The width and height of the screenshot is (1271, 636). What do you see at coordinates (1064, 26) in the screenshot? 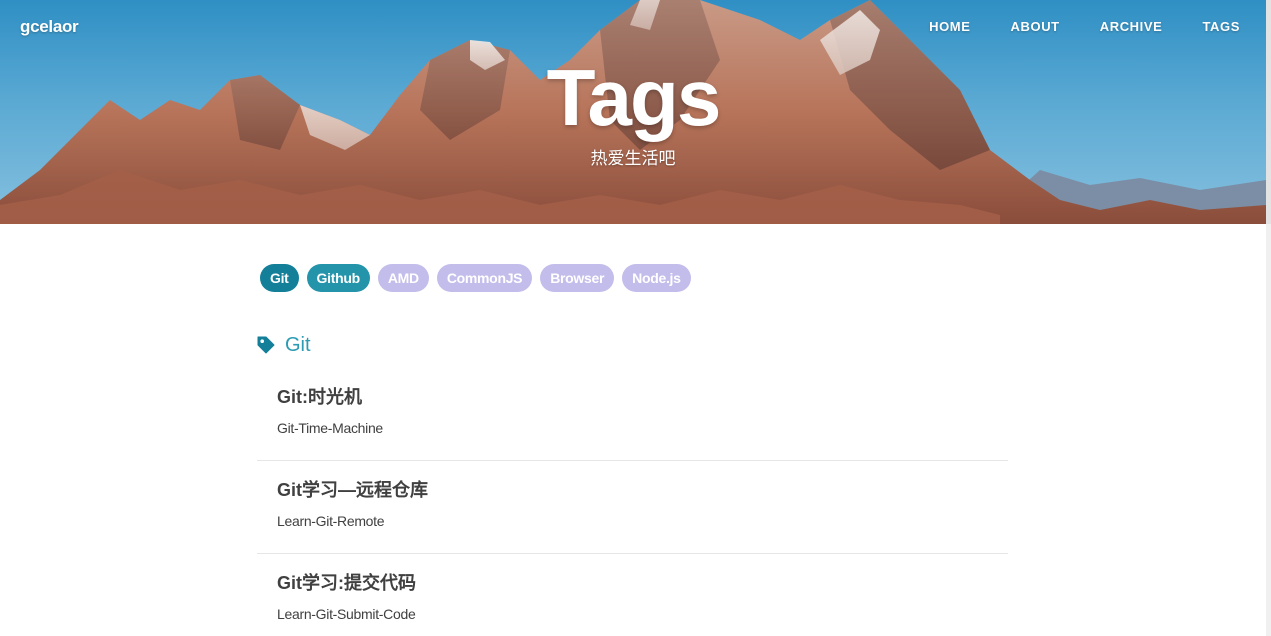
I see `main-nav: HOME ABOUT ARCHIVE TAGS` at bounding box center [1064, 26].